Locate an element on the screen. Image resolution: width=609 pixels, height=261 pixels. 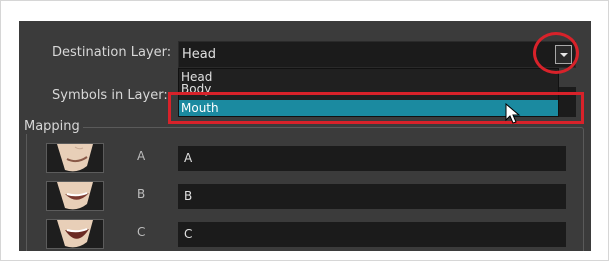
mapping-value-a: A is located at coordinates (188, 158).